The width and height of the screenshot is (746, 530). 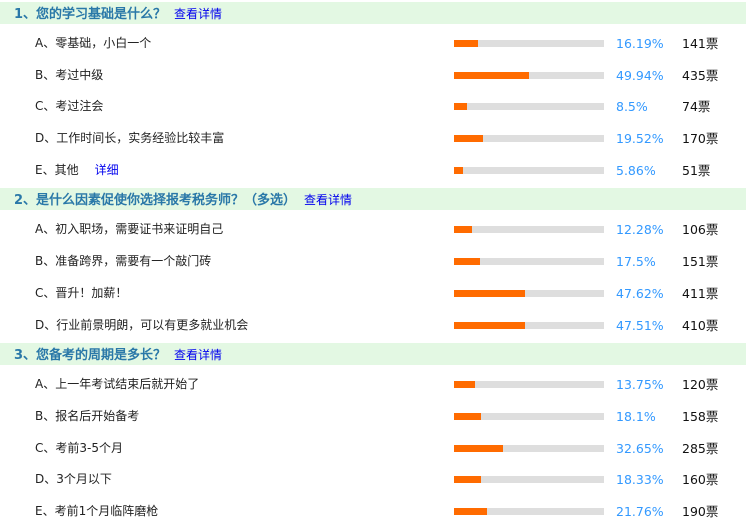 I want to click on option-label-wrap: E、其他 详细, so click(x=77, y=171).